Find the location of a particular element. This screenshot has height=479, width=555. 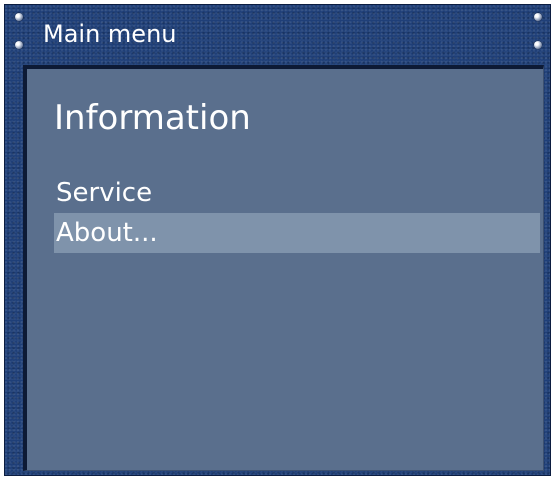

title-bar: Main menu is located at coordinates (277, 33).